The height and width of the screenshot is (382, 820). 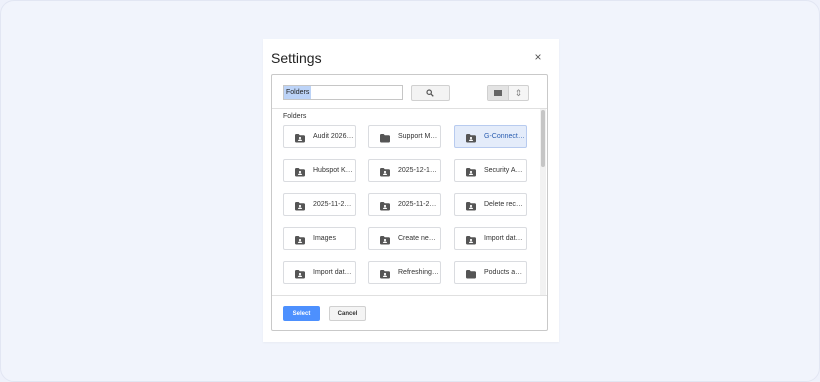 What do you see at coordinates (518, 93) in the screenshot?
I see `sort-icon: ⇕` at bounding box center [518, 93].